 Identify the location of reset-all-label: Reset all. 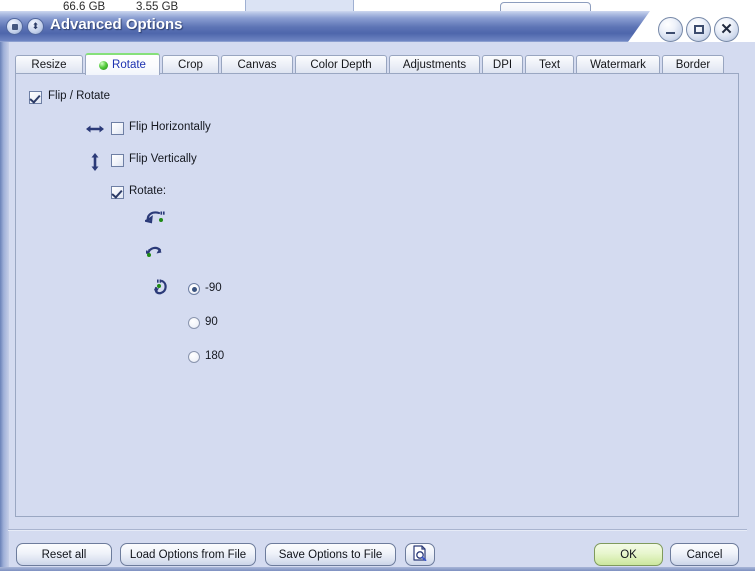
(64, 554).